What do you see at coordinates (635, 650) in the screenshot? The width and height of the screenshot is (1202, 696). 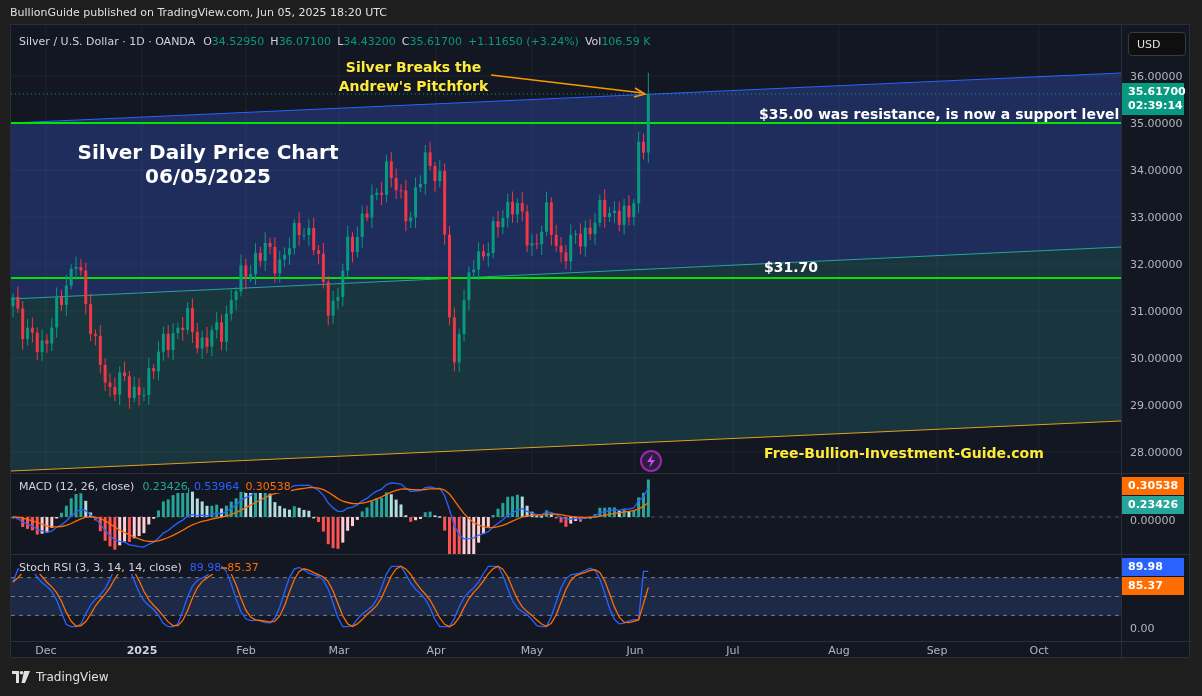 I see `time-tick: Jun` at bounding box center [635, 650].